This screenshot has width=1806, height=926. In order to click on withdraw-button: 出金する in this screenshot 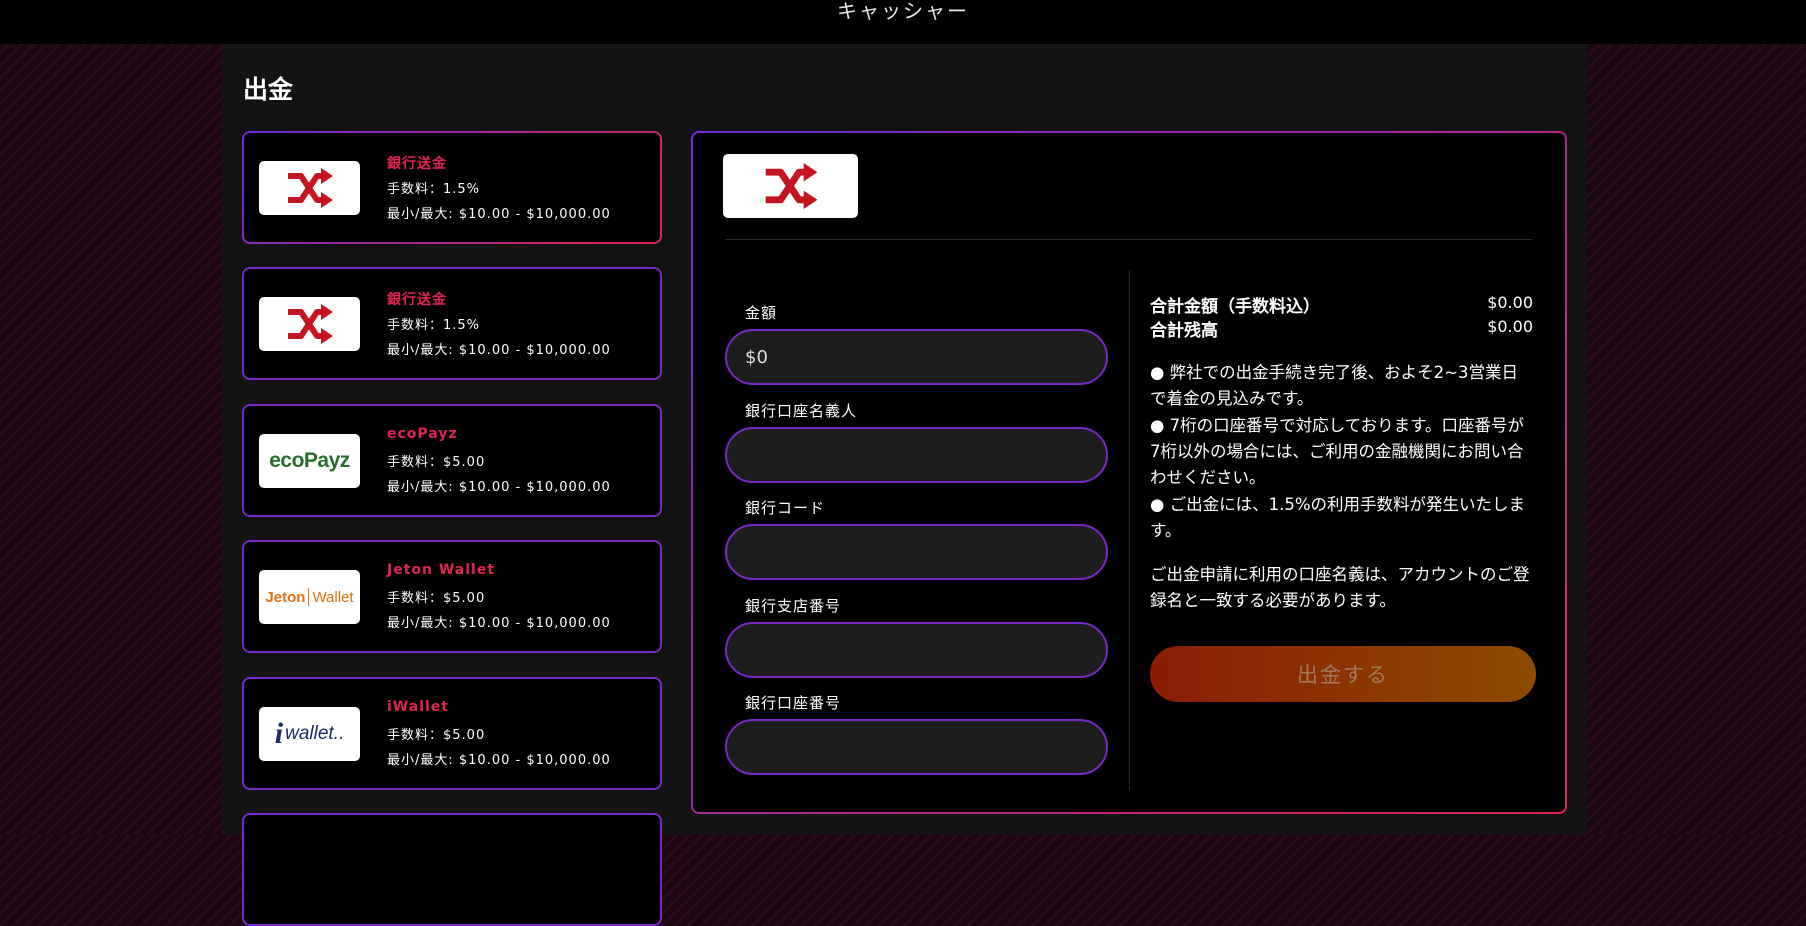, I will do `click(1343, 674)`.